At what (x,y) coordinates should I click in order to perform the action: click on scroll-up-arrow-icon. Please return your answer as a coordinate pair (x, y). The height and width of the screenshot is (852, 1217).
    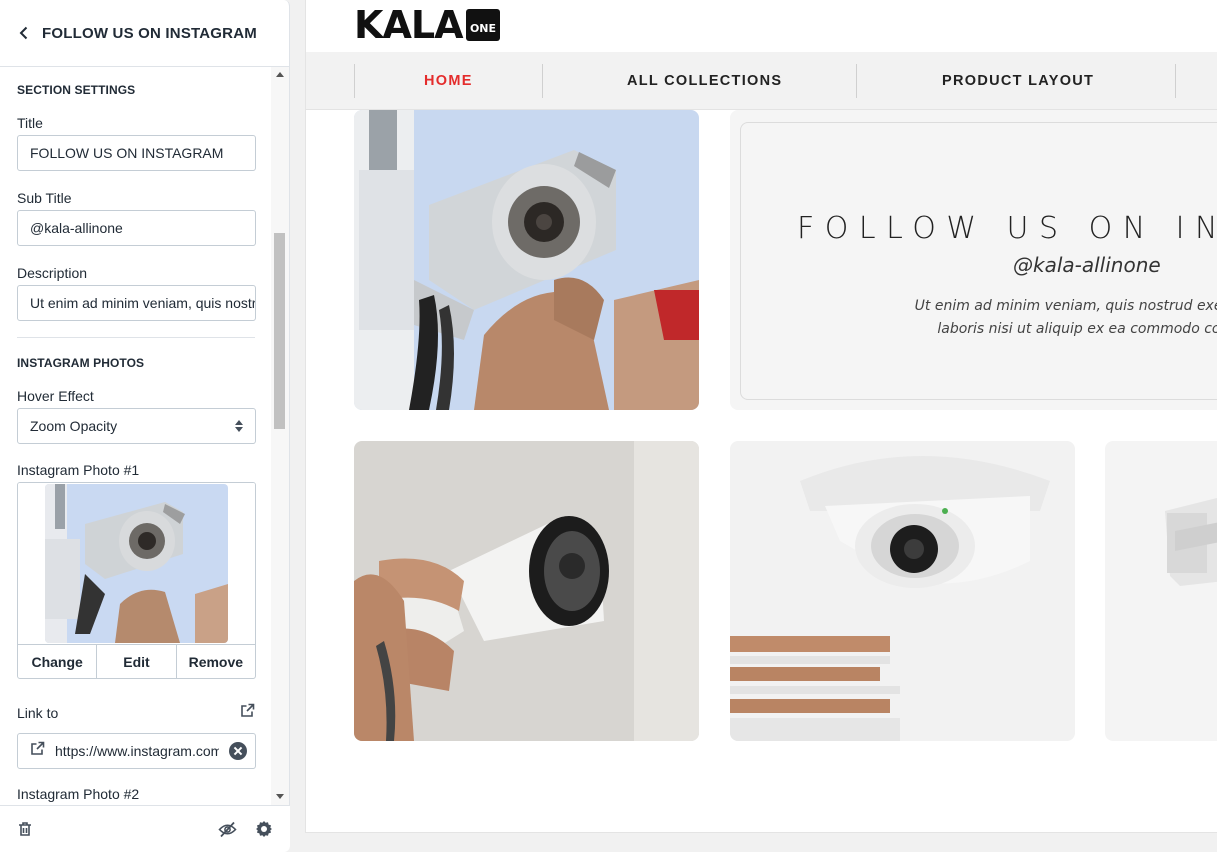
    Looking at the image, I should click on (280, 74).